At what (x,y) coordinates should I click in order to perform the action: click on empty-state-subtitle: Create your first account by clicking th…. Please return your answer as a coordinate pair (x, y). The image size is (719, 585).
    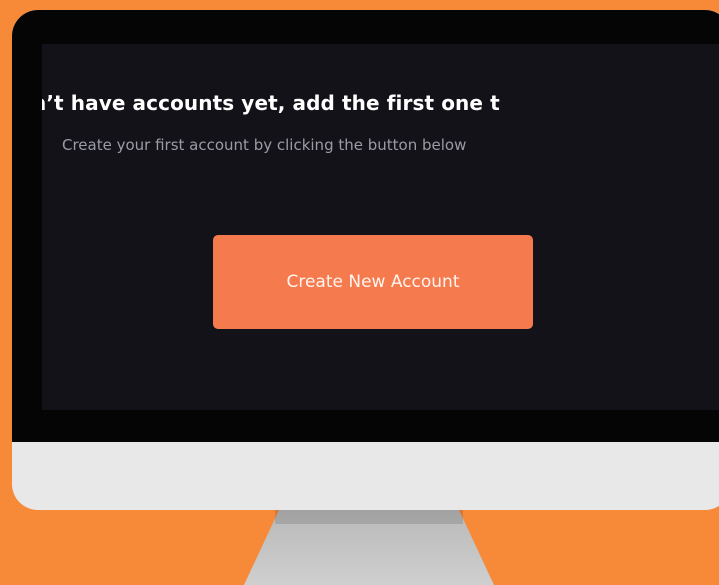
    Looking at the image, I should click on (264, 145).